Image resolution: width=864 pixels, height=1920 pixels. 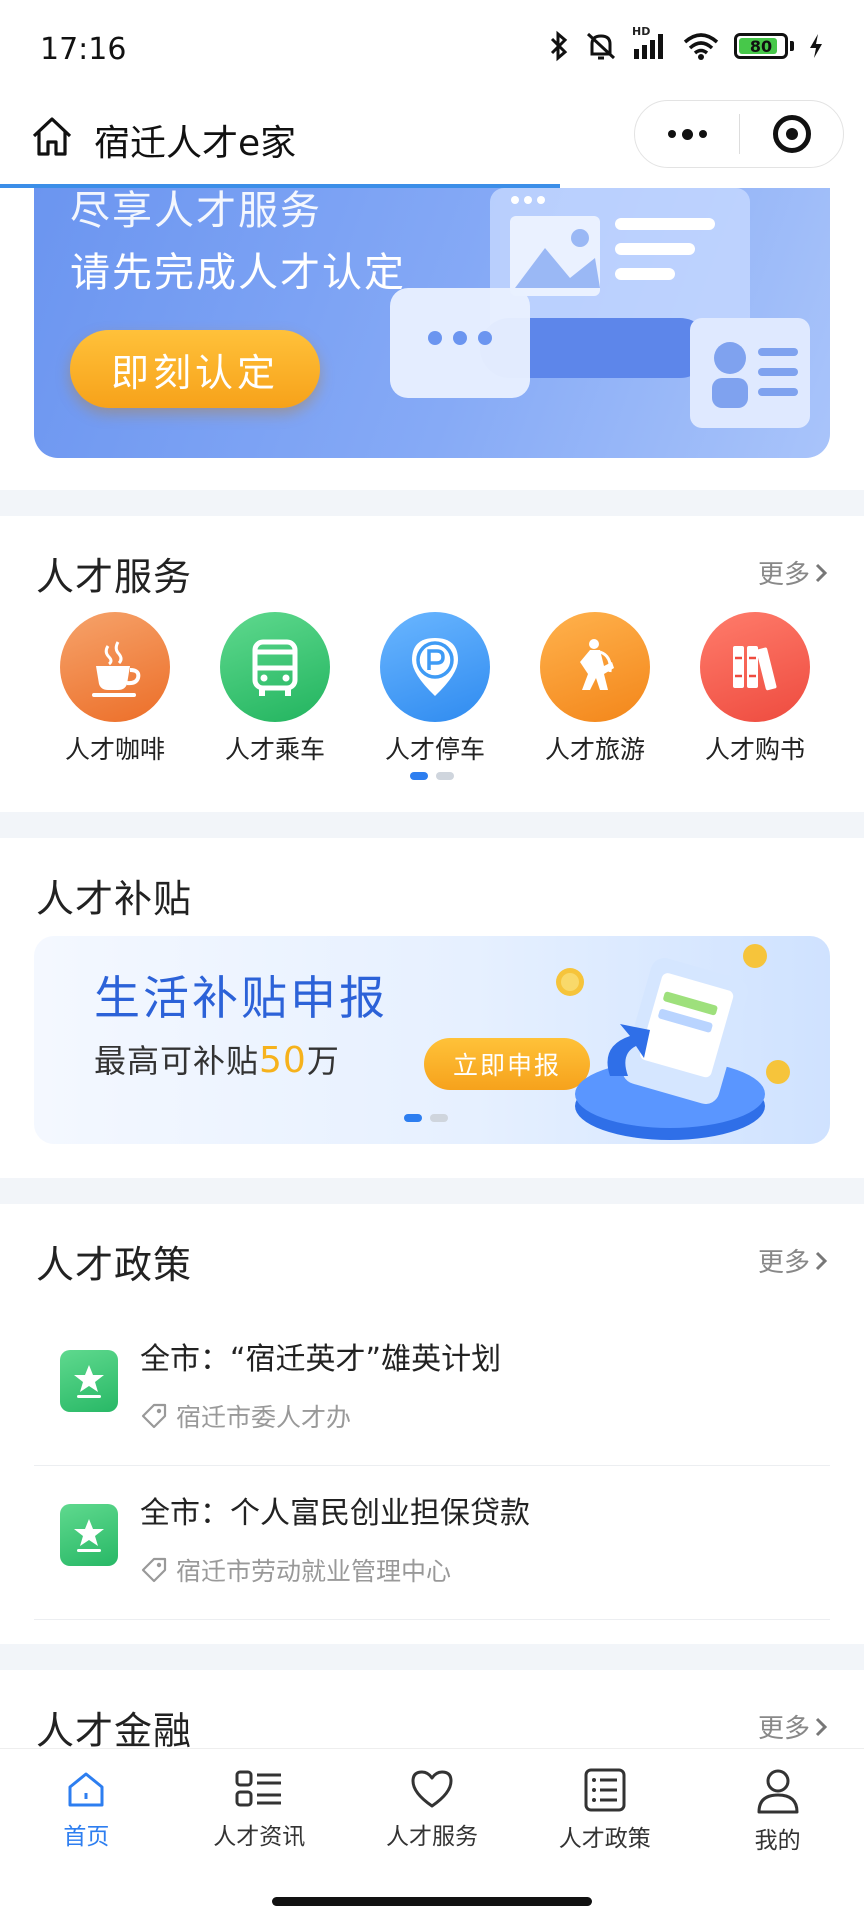 I want to click on services-grid: 人才咖啡 人才乘车 人才停车 人才旅游 人才购书, so click(x=432, y=689).